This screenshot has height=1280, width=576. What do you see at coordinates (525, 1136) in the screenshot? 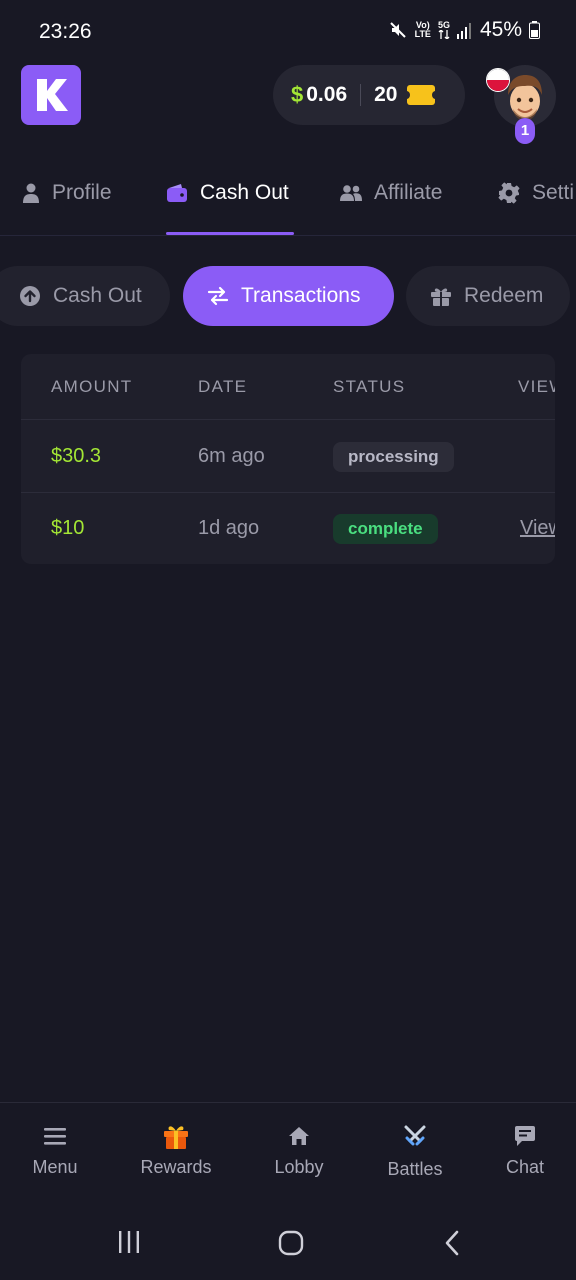
I see `chat-icon` at bounding box center [525, 1136].